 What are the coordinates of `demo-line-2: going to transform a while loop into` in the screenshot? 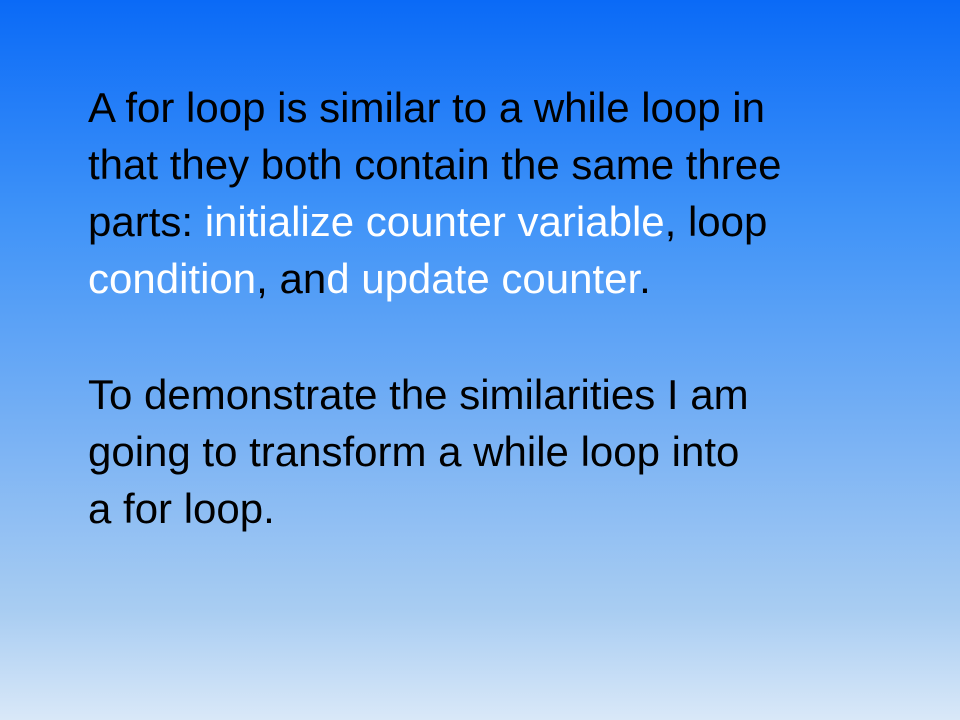 It's located at (414, 451).